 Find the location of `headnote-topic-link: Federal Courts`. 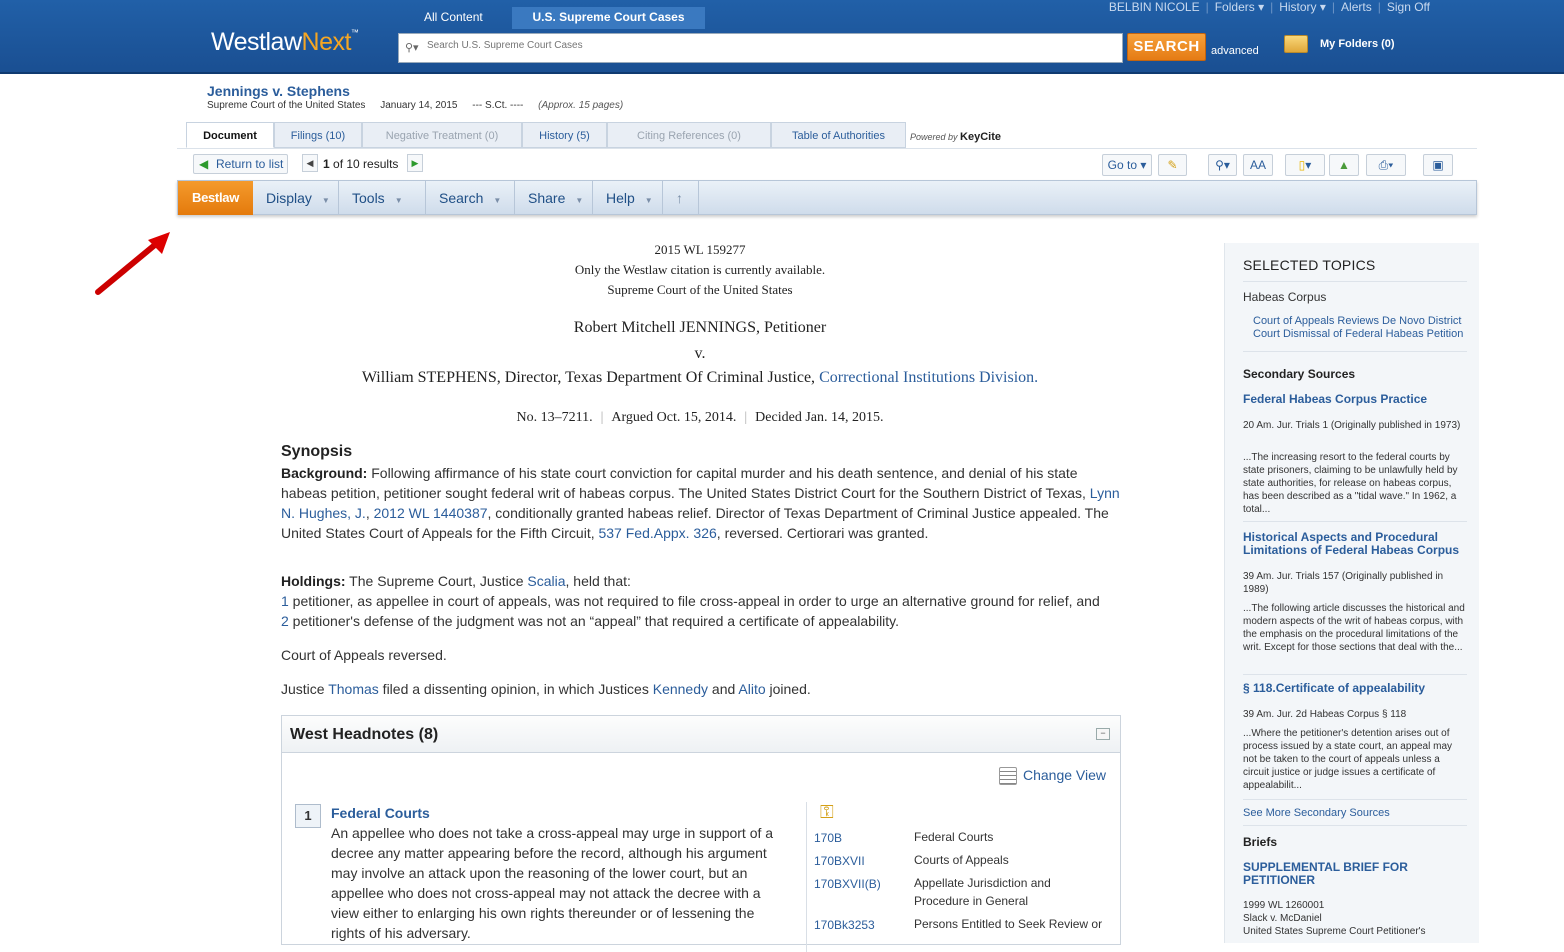

headnote-topic-link: Federal Courts is located at coordinates (380, 813).